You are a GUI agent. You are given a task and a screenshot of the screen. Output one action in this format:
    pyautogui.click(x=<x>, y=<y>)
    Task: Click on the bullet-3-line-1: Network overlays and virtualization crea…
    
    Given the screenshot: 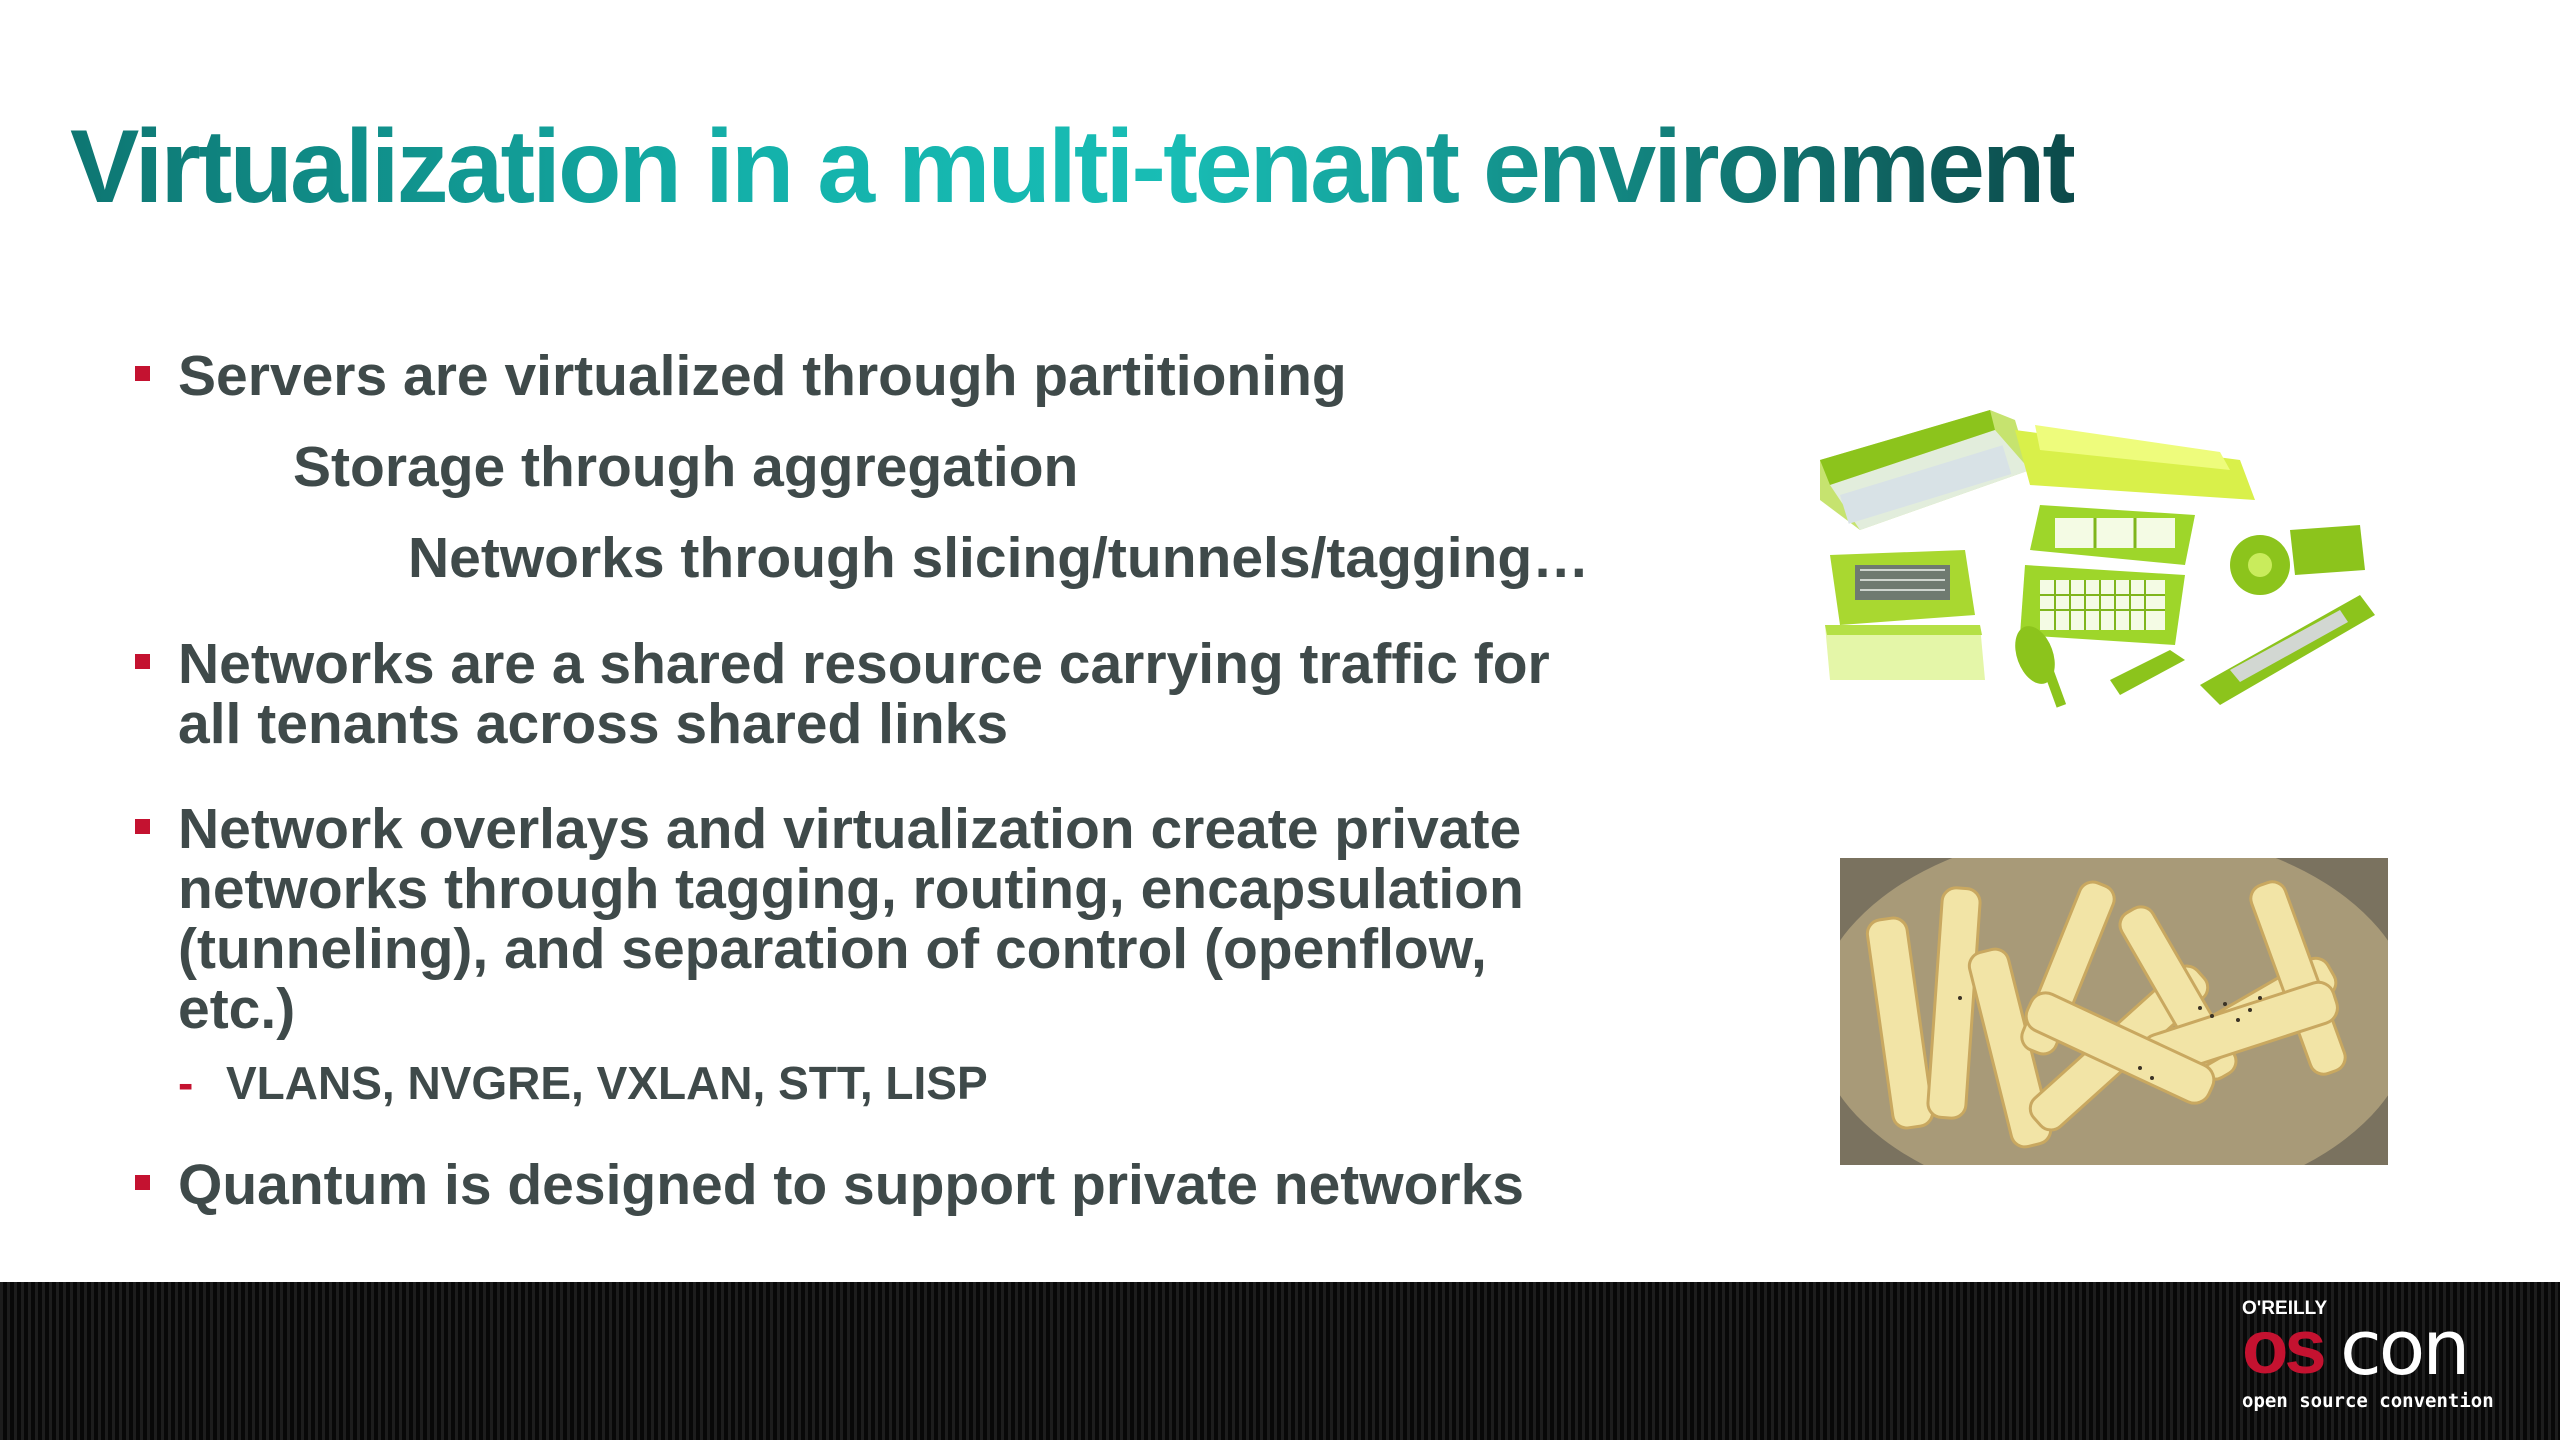 What is the action you would take?
    pyautogui.click(x=850, y=829)
    